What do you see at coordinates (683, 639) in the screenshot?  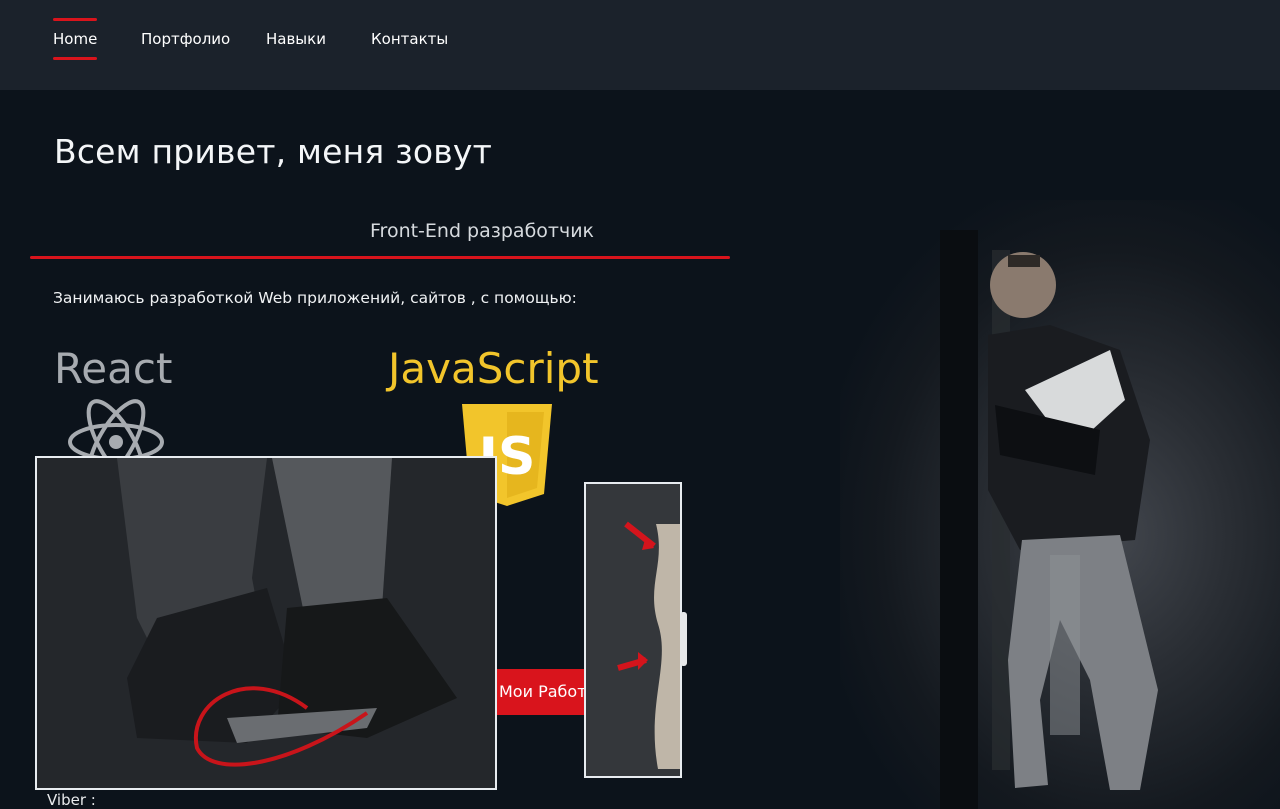 I see `overlay-drag-handle` at bounding box center [683, 639].